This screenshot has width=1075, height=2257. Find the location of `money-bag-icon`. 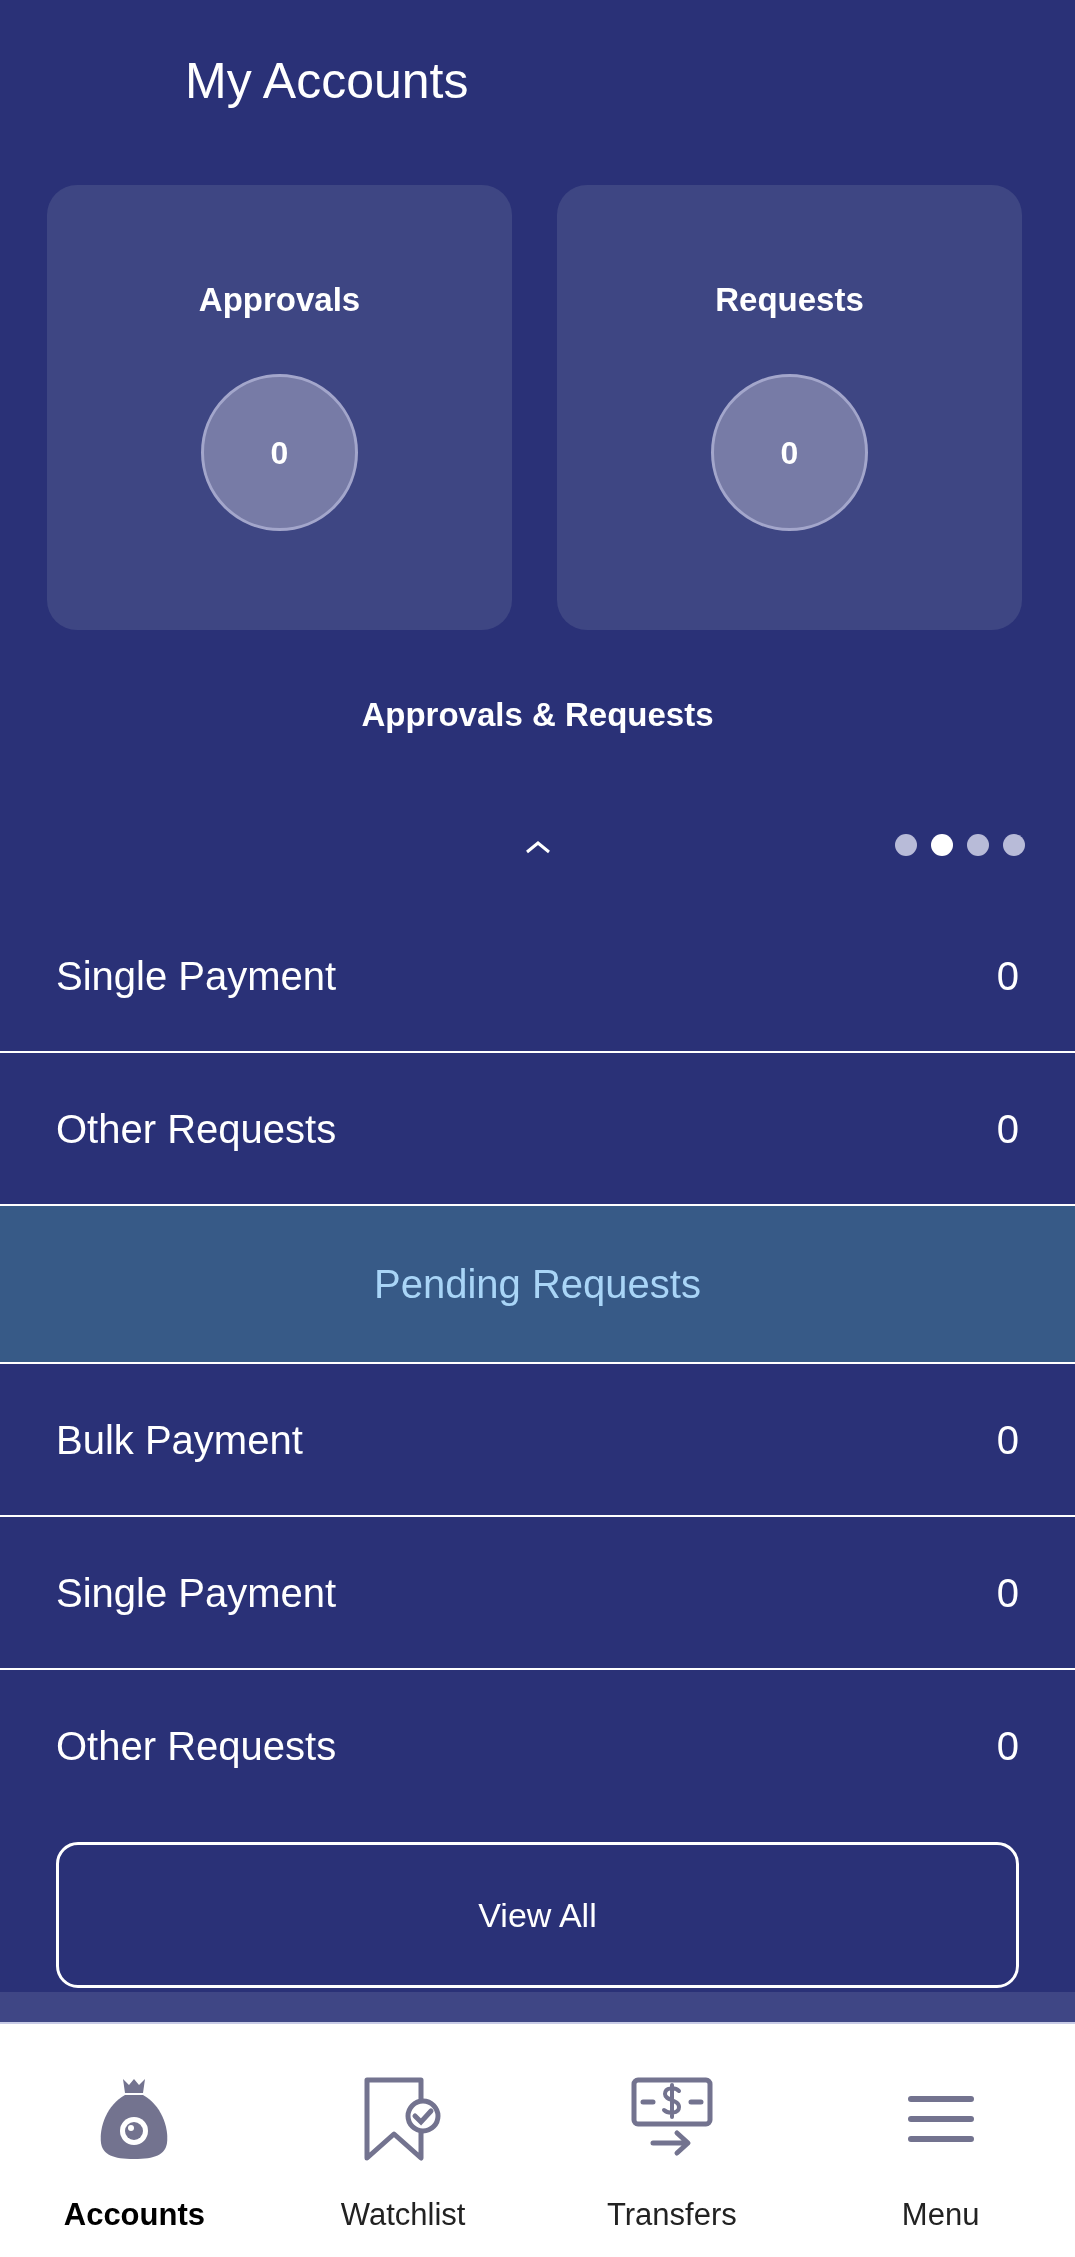

money-bag-icon is located at coordinates (134, 2119).